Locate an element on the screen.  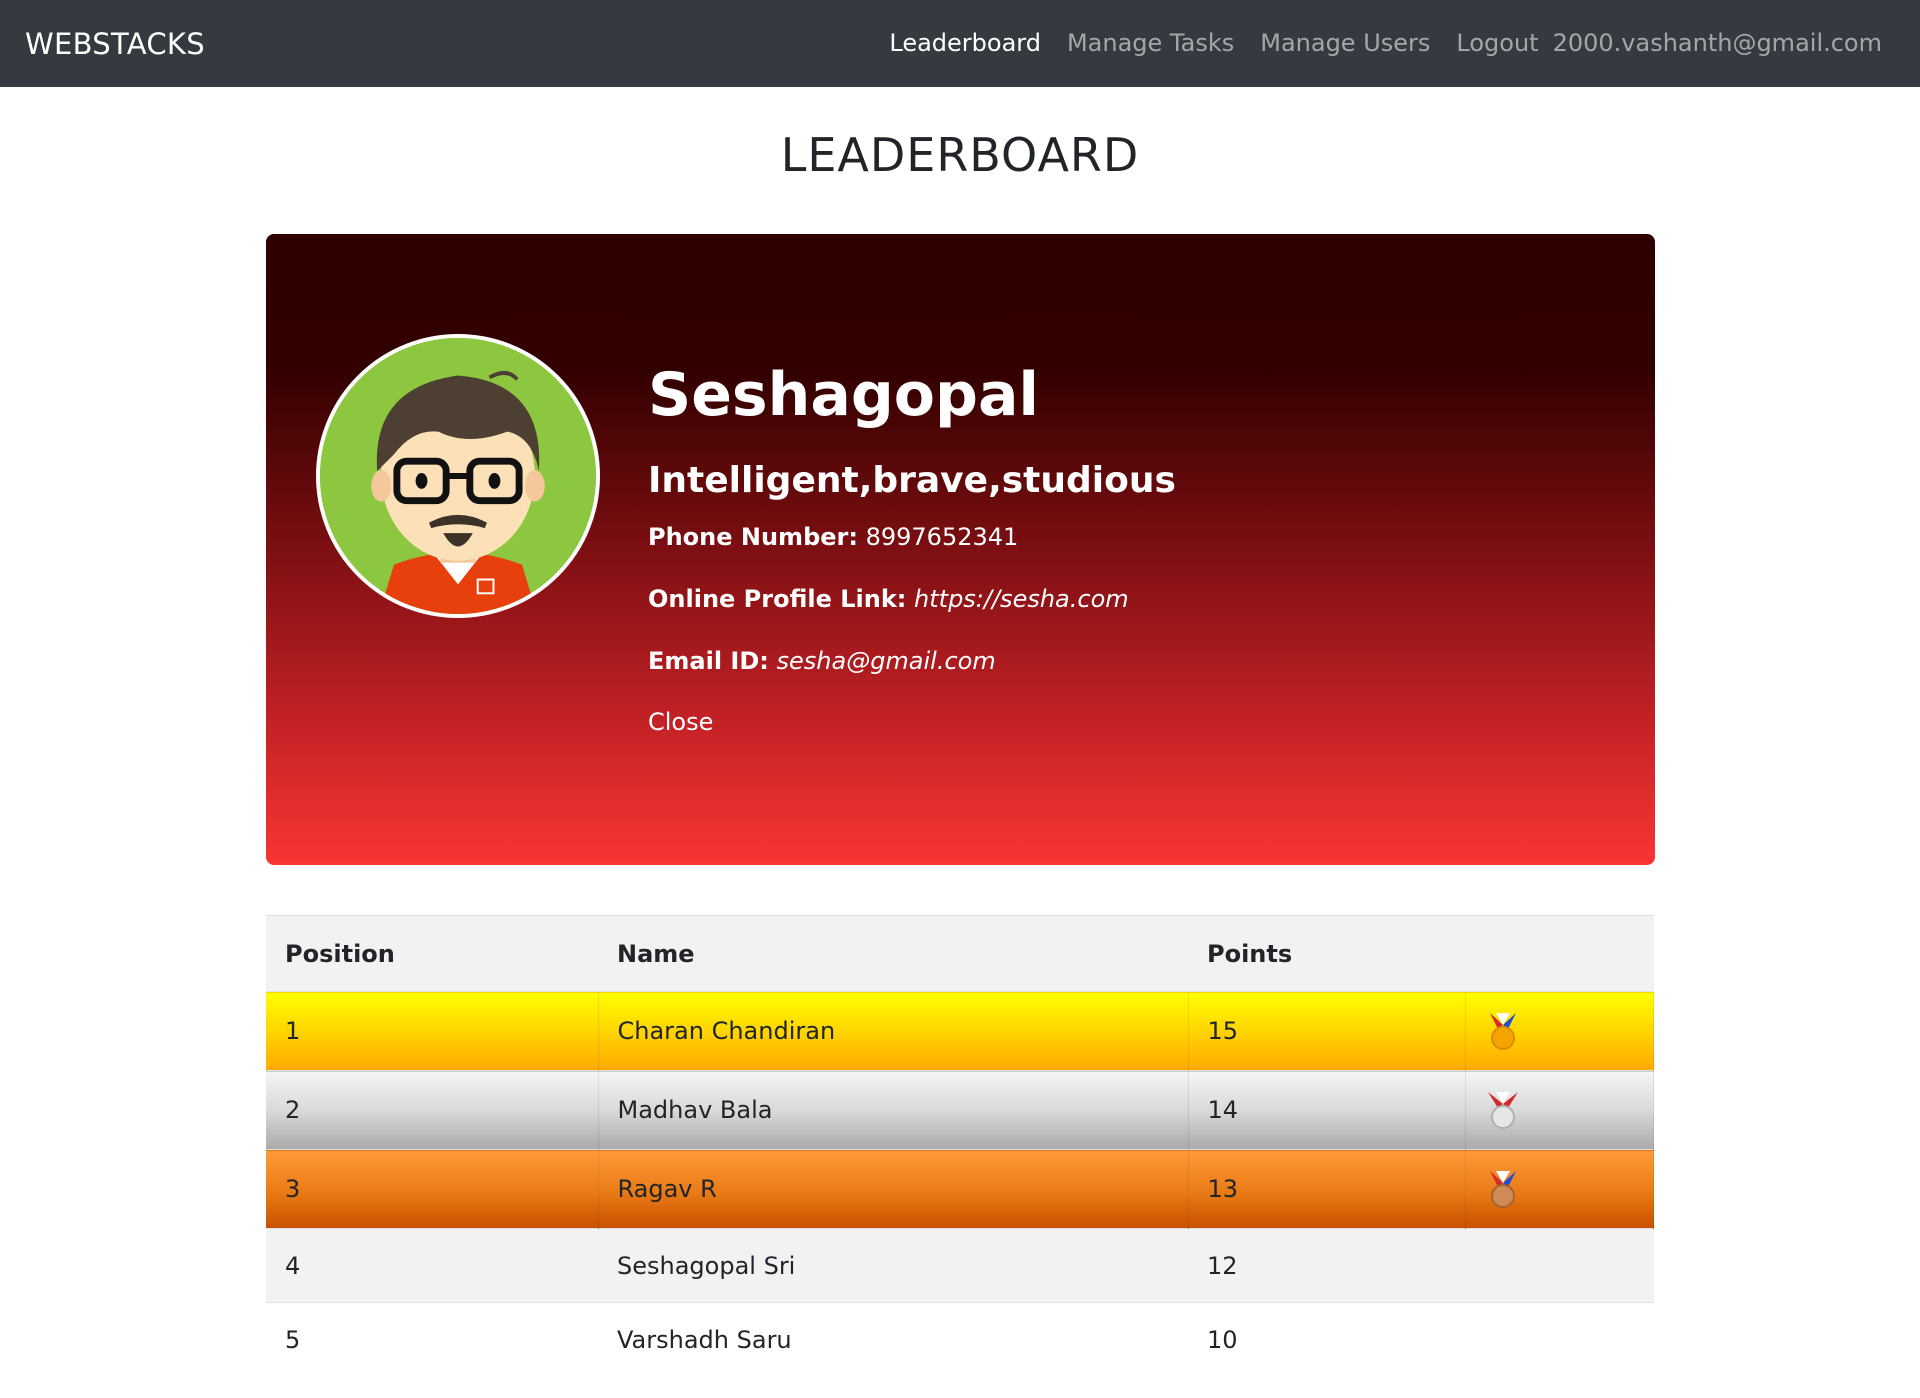
page-title: LEADERBOARD is located at coordinates (960, 155).